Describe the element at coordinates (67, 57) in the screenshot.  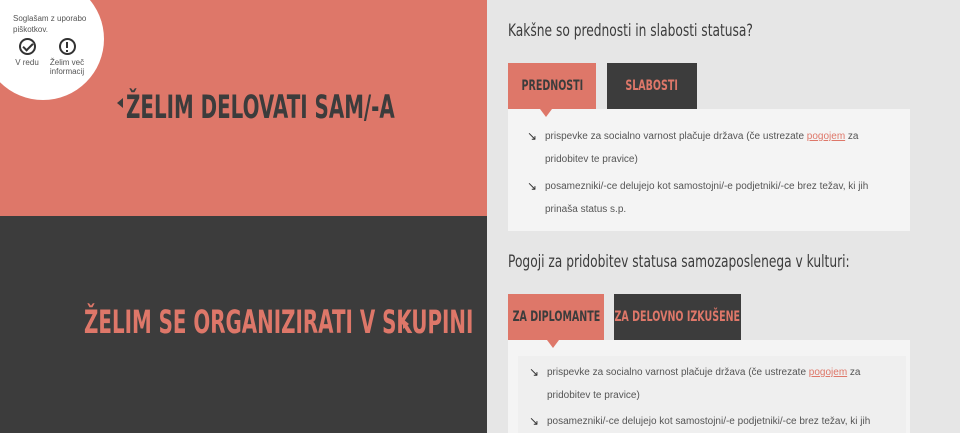
I see `cookie-more-info-button: Želim več informacij` at that location.